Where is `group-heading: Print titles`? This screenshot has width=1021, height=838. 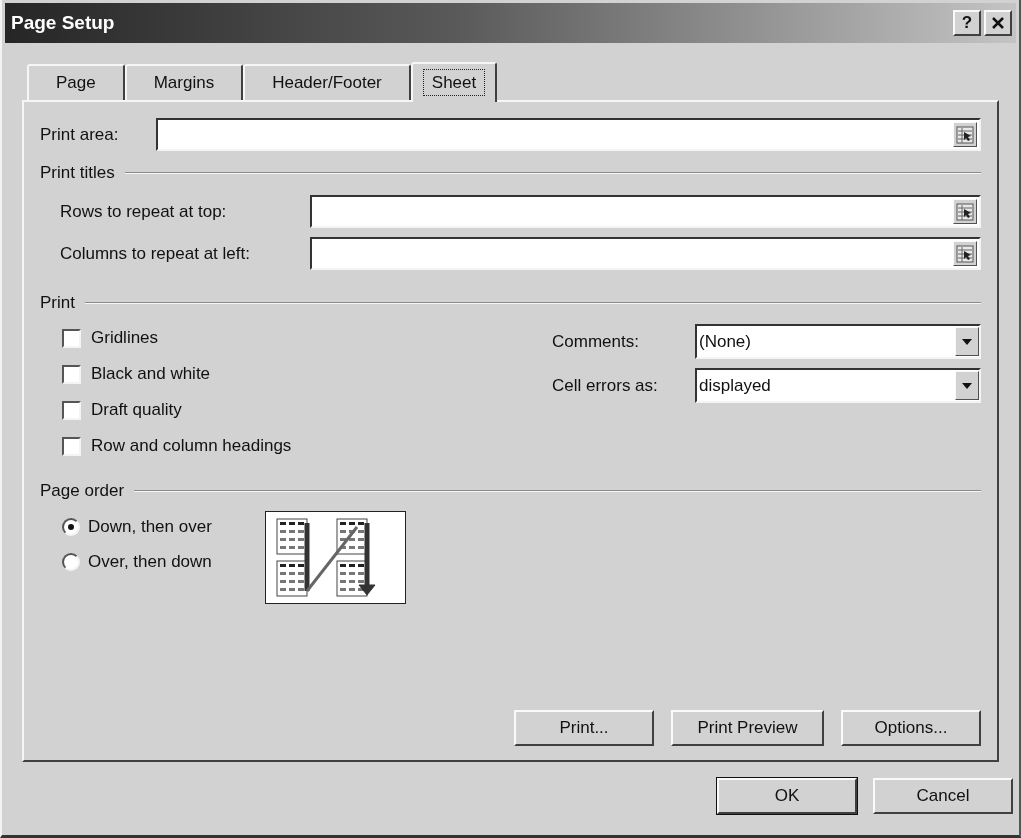 group-heading: Print titles is located at coordinates (77, 173).